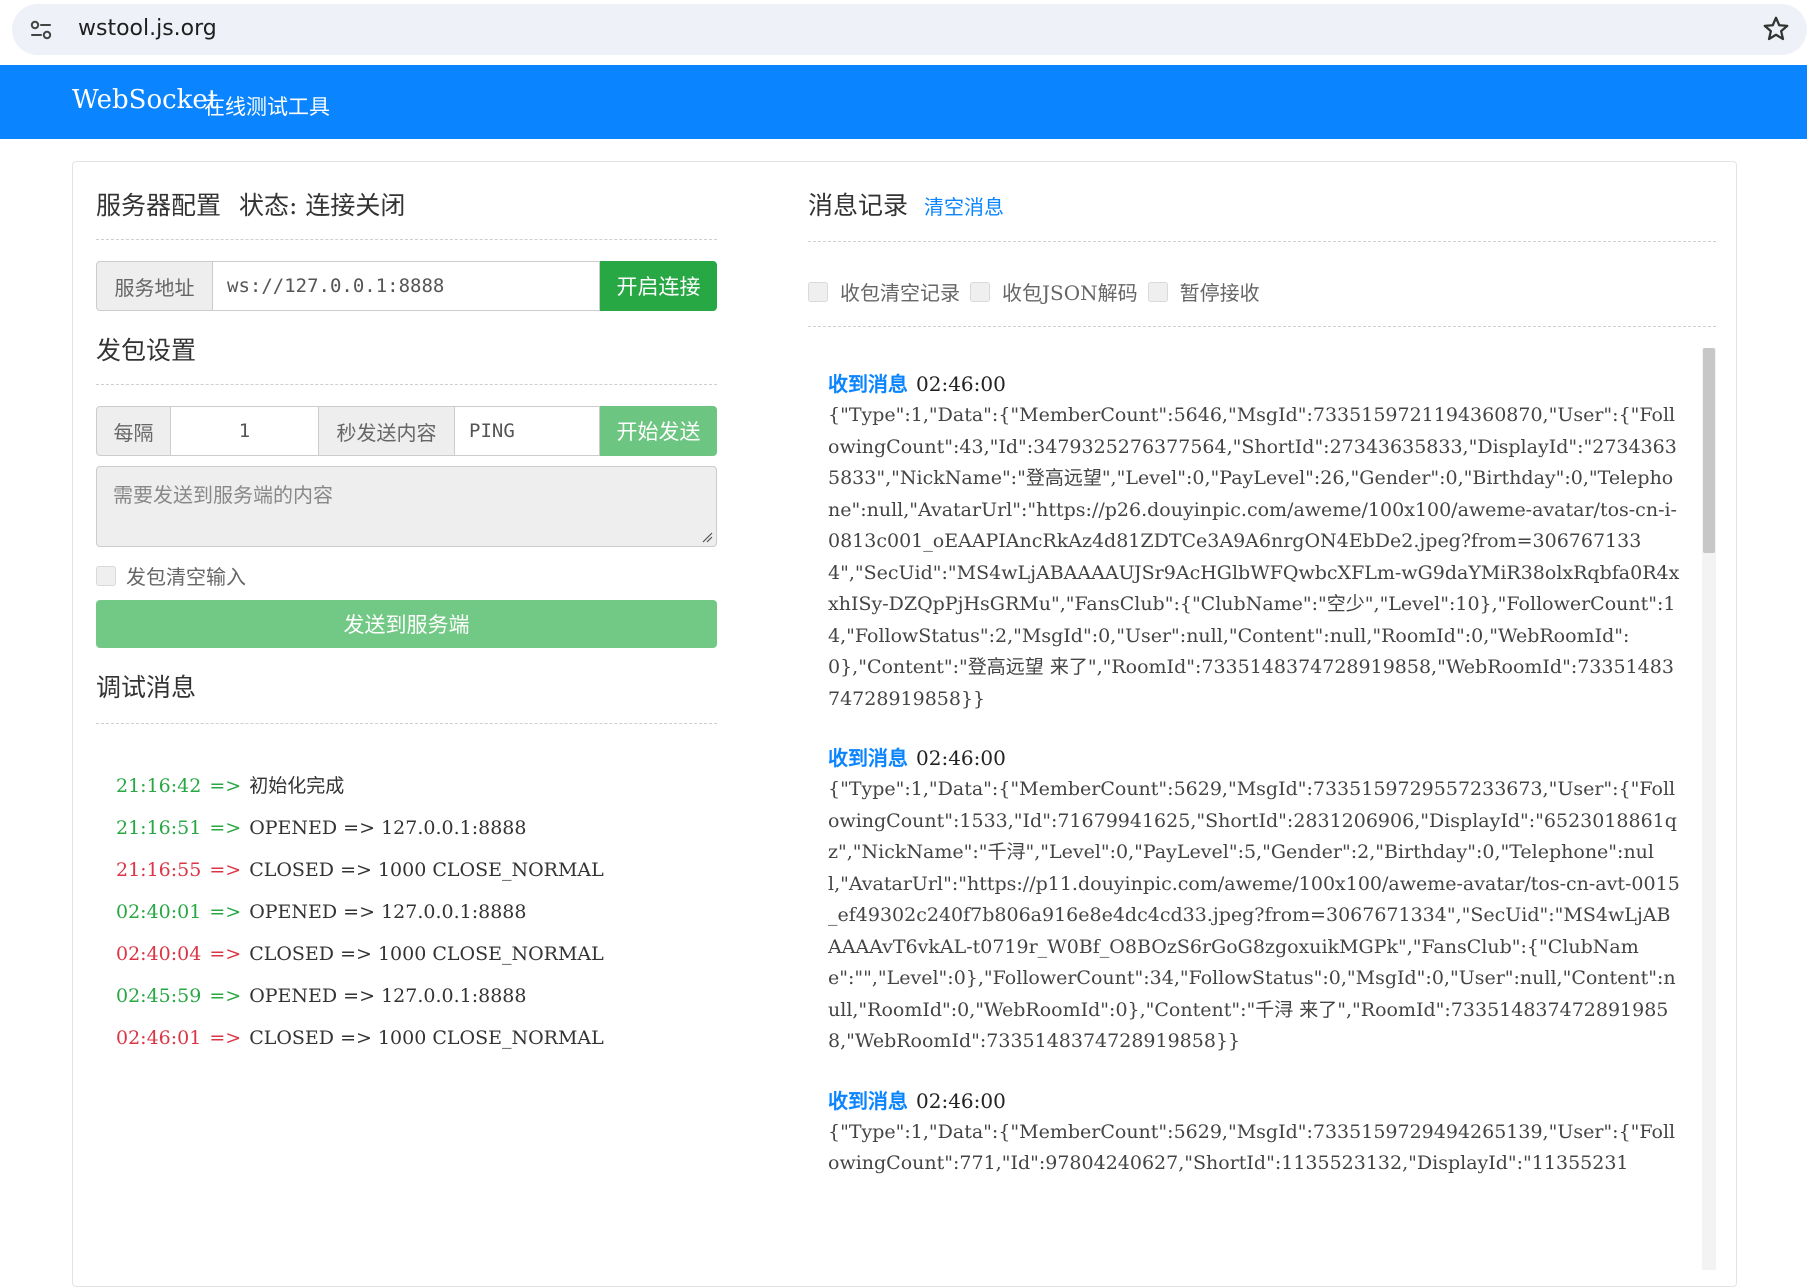 The width and height of the screenshot is (1807, 1287). What do you see at coordinates (159, 786) in the screenshot?
I see `debug-timestamp: 21:16:42` at bounding box center [159, 786].